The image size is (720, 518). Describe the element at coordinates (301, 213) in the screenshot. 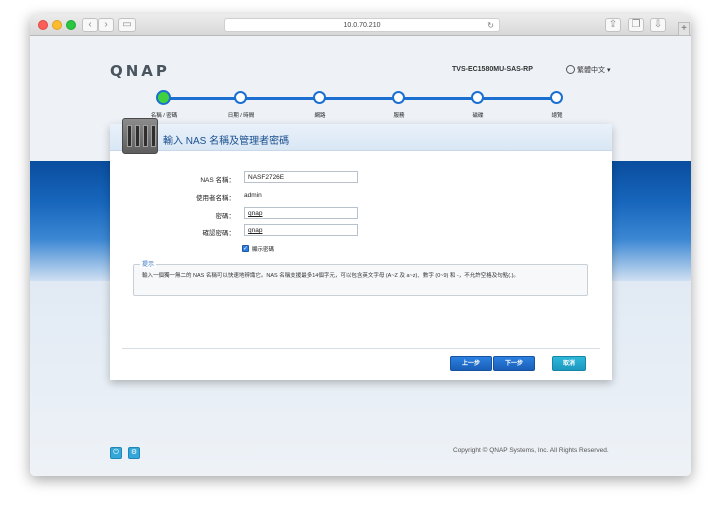

I see `password-input: qnap` at that location.